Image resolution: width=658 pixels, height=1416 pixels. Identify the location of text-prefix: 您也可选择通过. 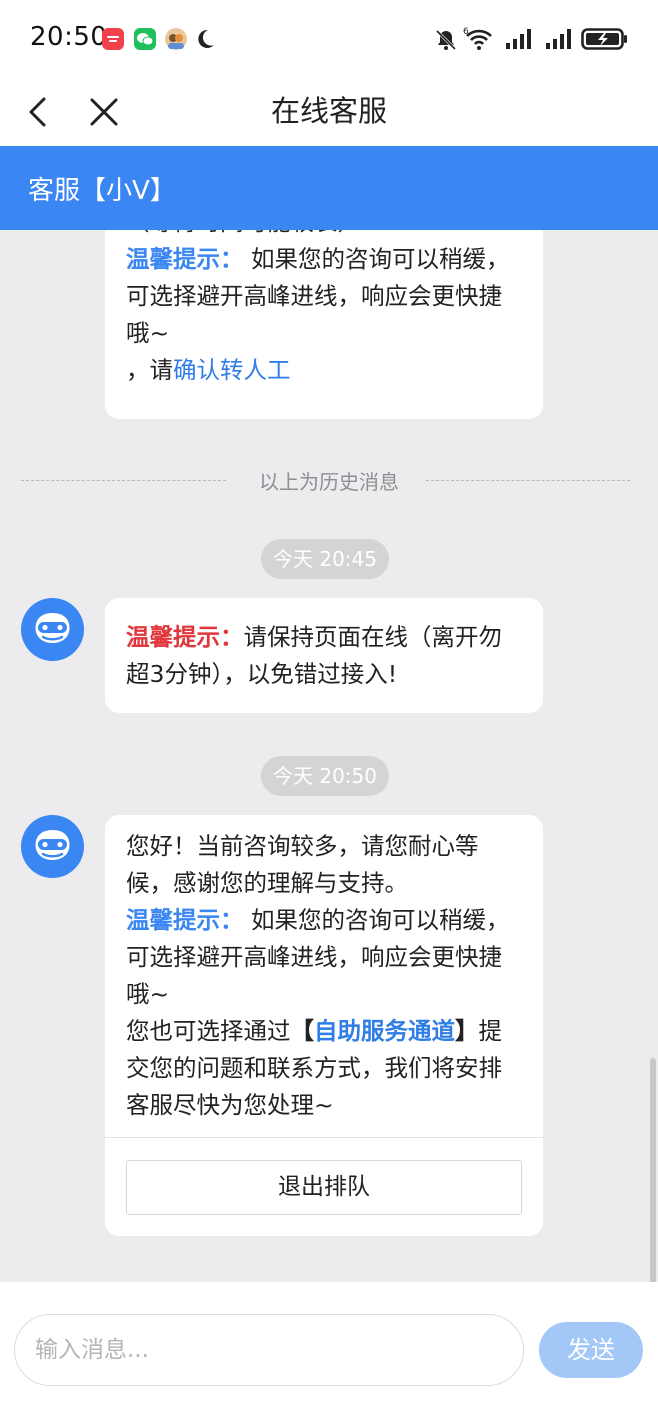
(208, 1031).